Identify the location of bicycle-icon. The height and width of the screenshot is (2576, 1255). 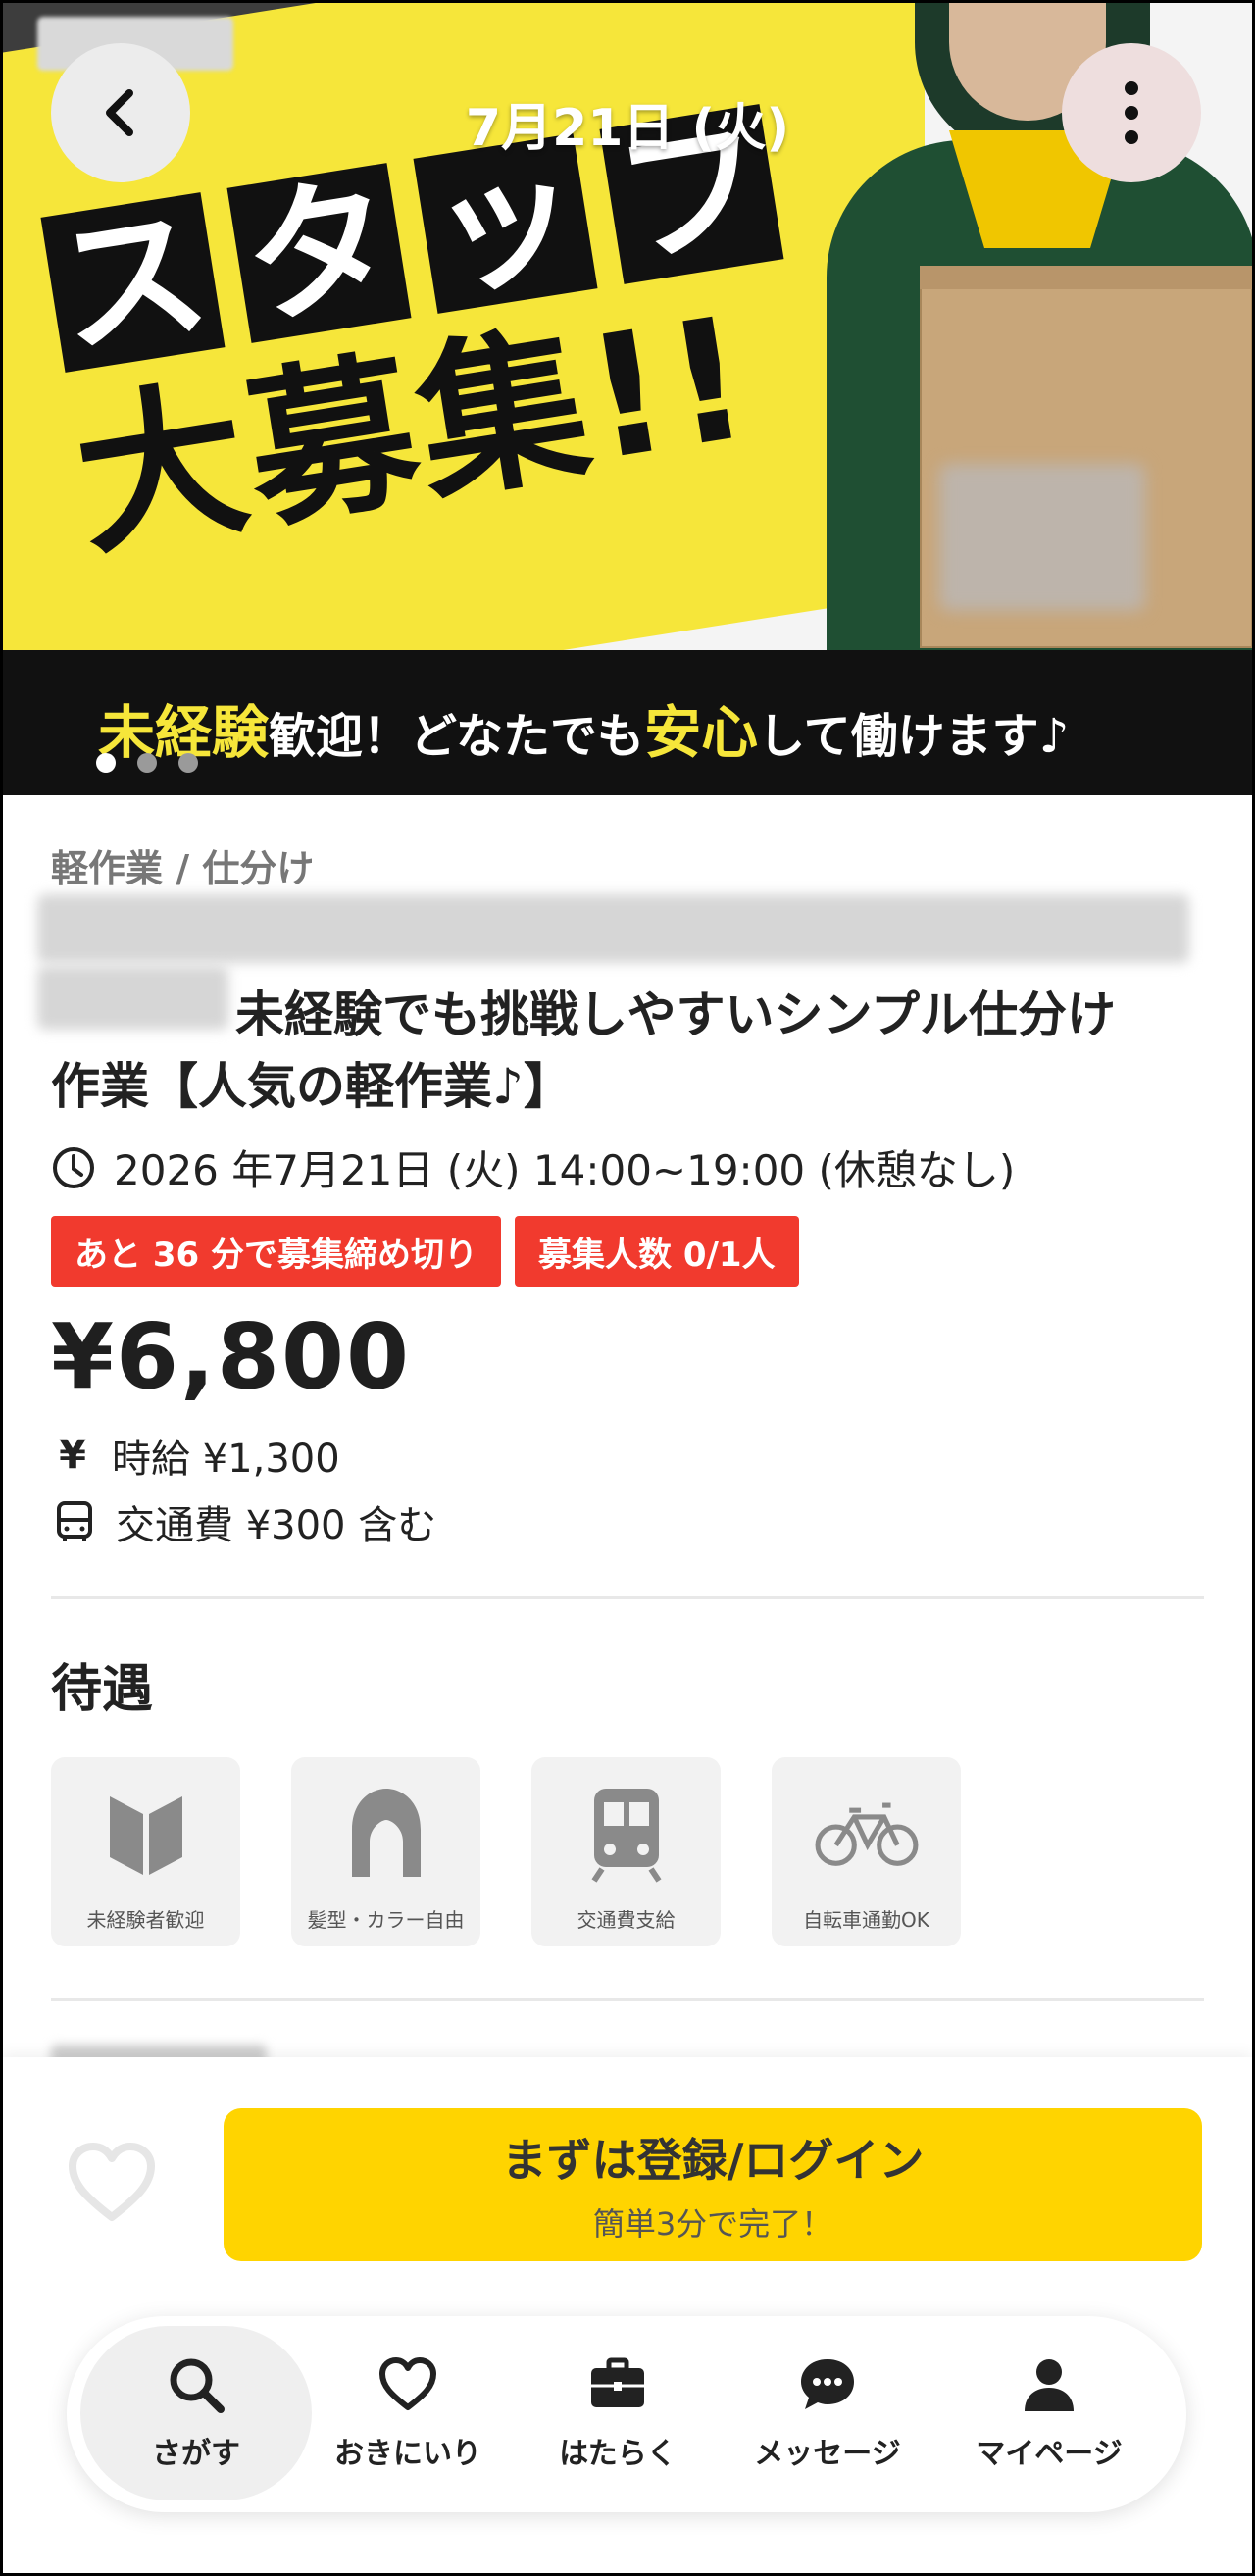
(866, 1834).